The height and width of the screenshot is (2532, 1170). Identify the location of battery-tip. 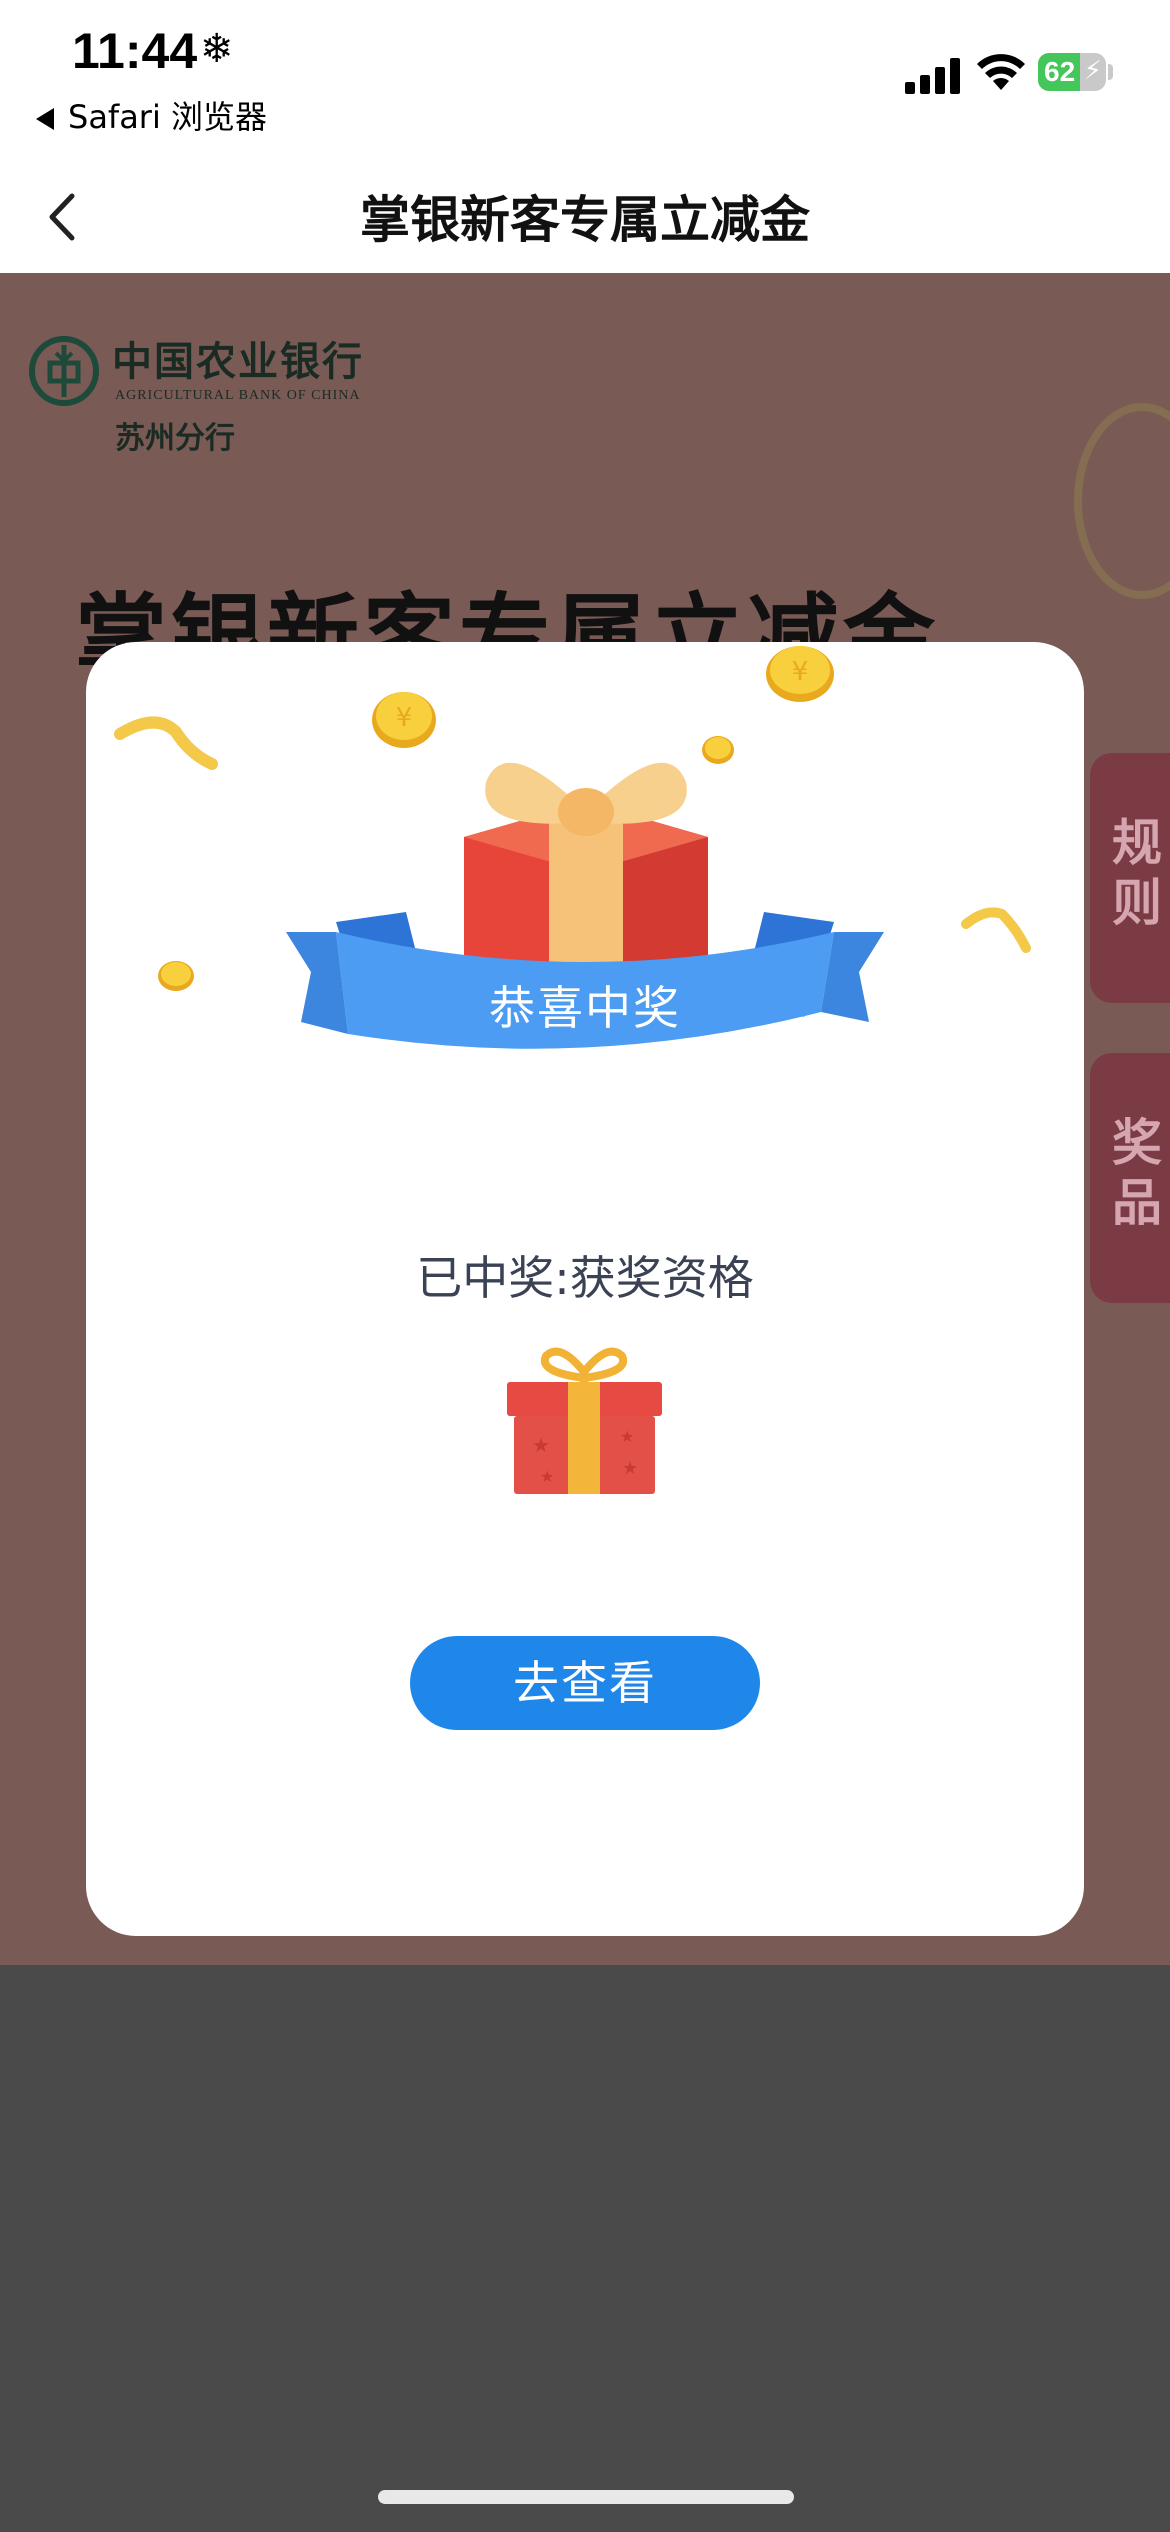
(1110, 72).